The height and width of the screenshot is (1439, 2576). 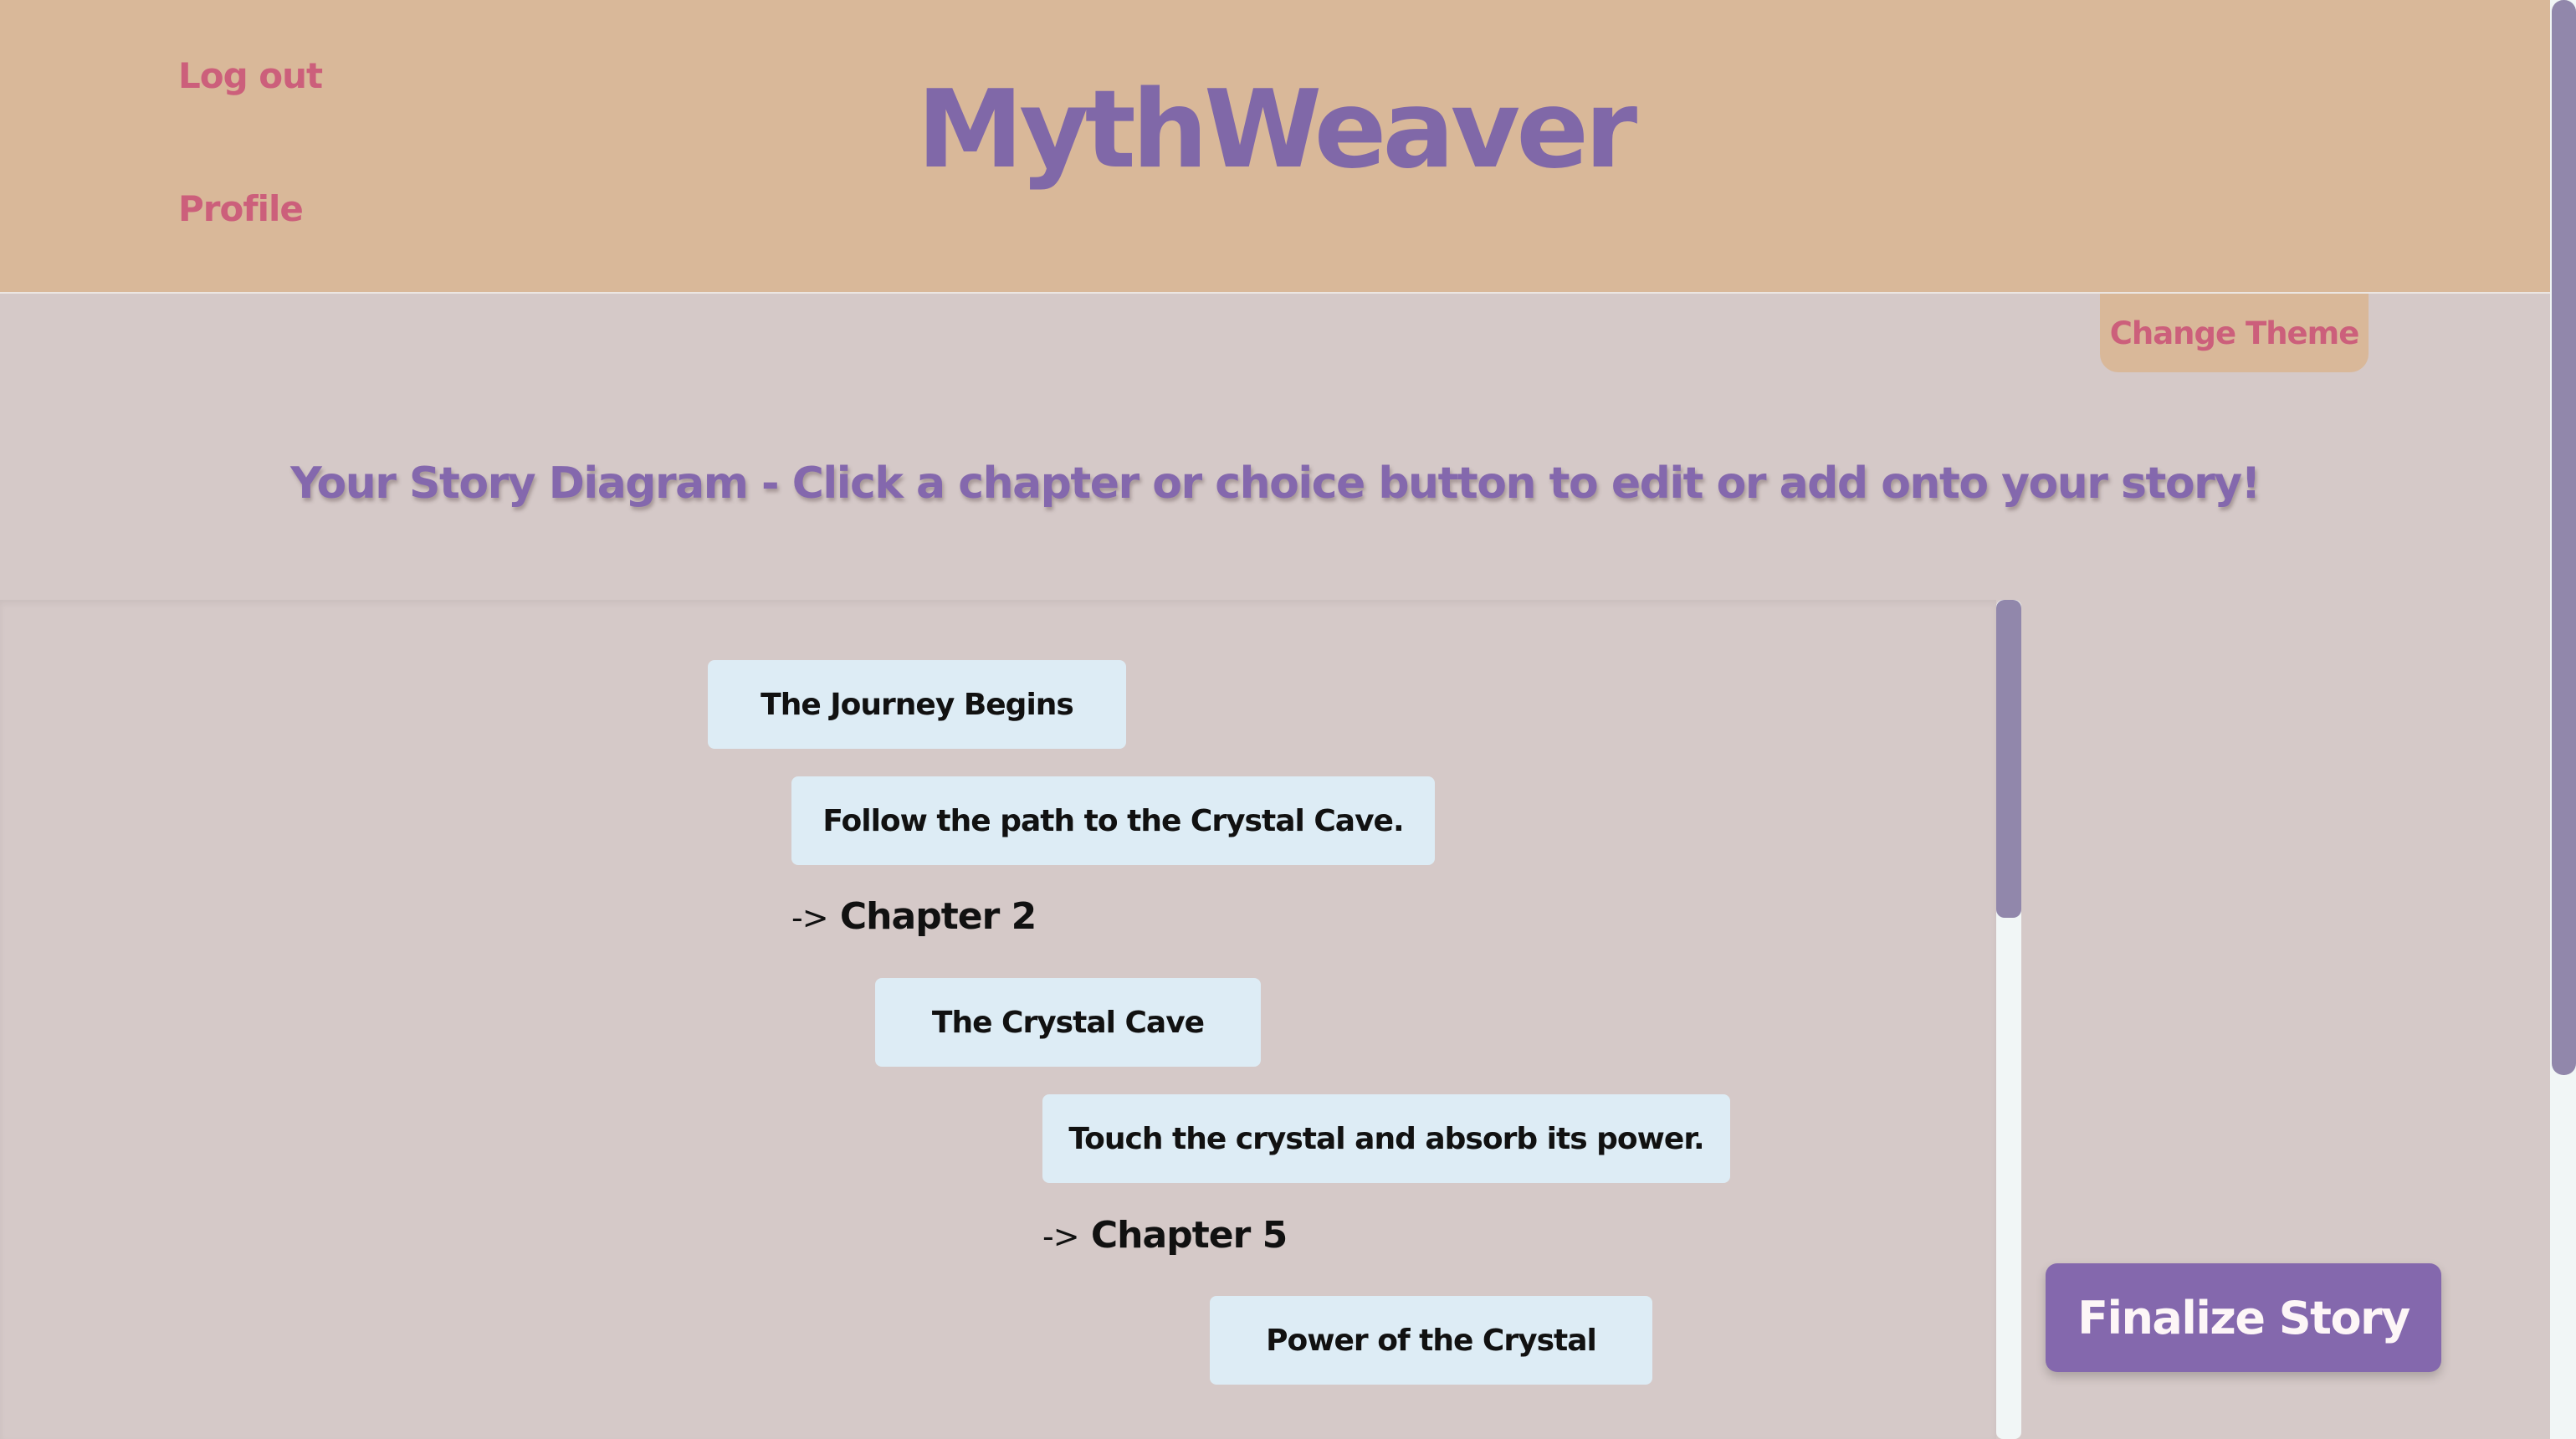 I want to click on diagram-scrollbar-thumb, so click(x=2008, y=759).